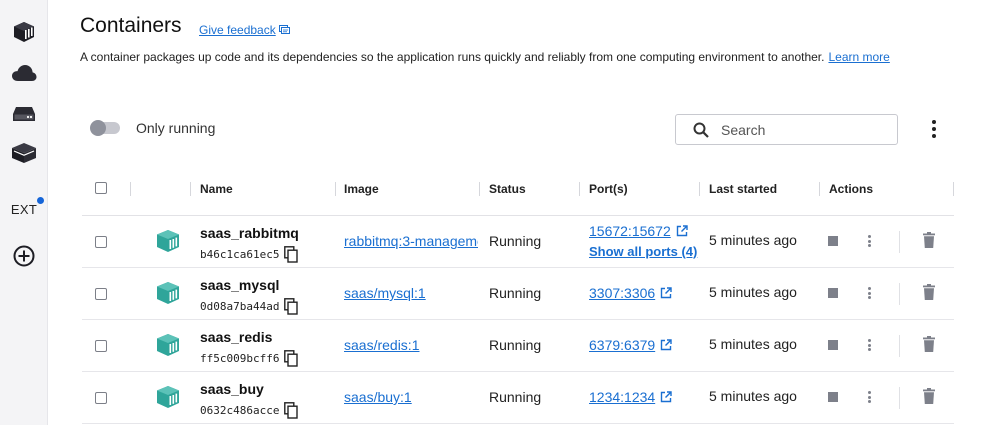 This screenshot has width=994, height=425. I want to click on container-name: saas_buy, so click(232, 389).